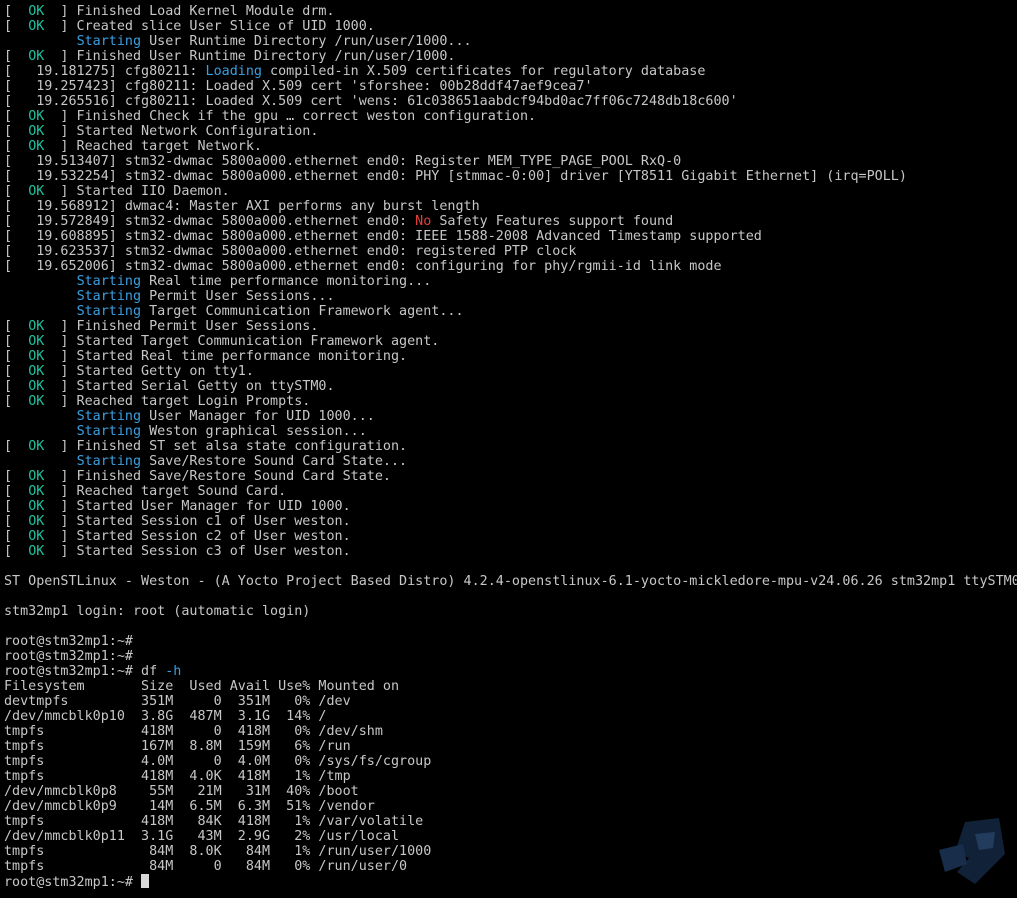 The height and width of the screenshot is (898, 1017). What do you see at coordinates (137, 191) in the screenshot?
I see `terminal-text: ] Started IIO Daemon.` at bounding box center [137, 191].